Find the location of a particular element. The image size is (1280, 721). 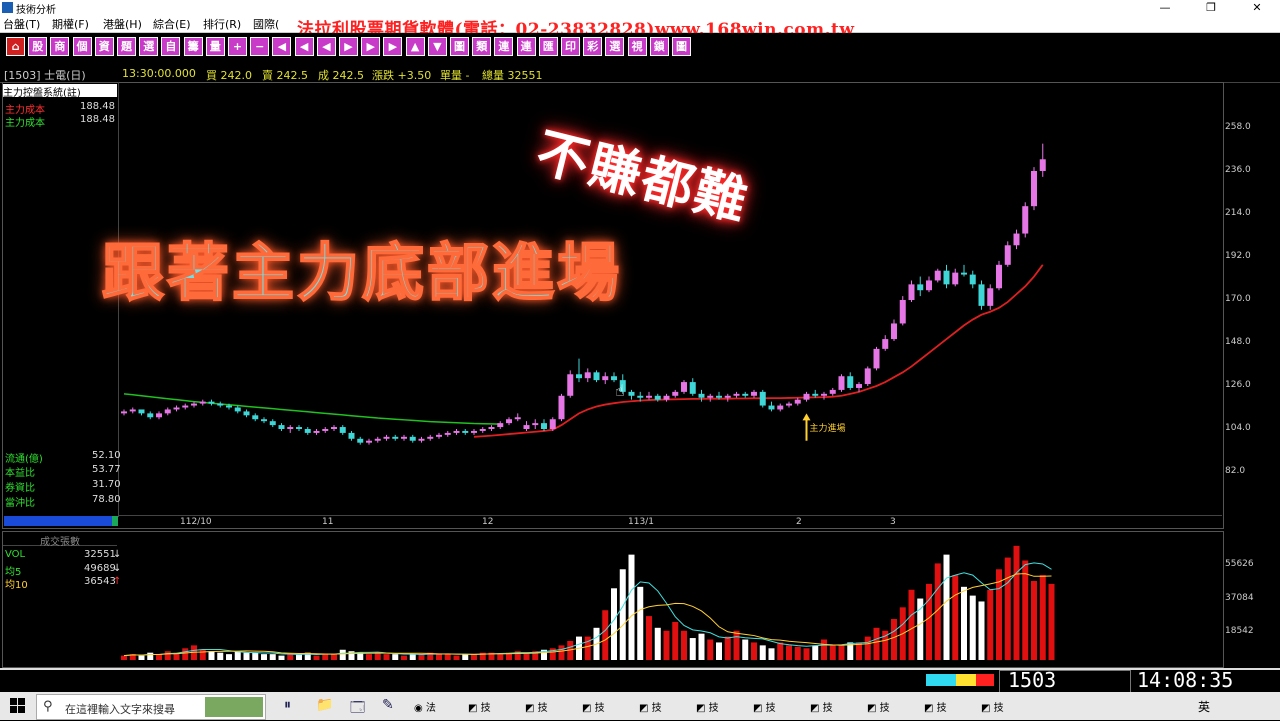

ime-indicator: 英 is located at coordinates (1204, 706).